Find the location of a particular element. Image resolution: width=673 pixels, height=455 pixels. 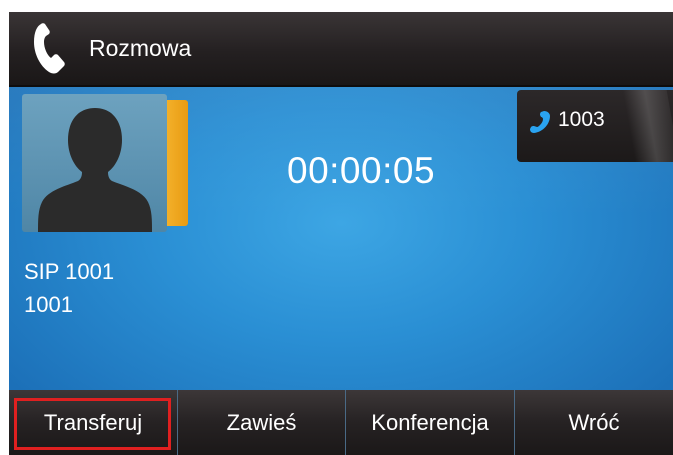

back-softkey: Wróć is located at coordinates (594, 422).